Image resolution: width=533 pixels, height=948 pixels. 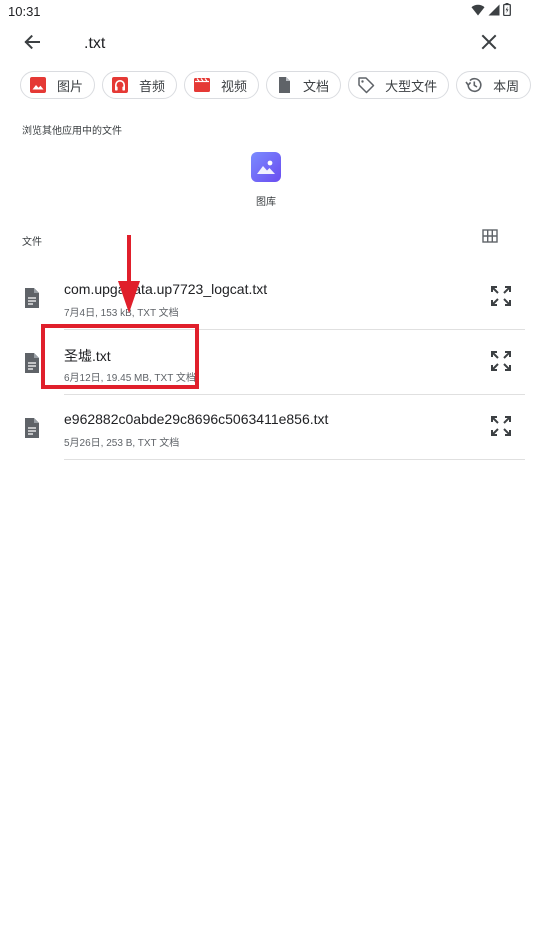 I want to click on search-toolbar, so click(x=266, y=44).